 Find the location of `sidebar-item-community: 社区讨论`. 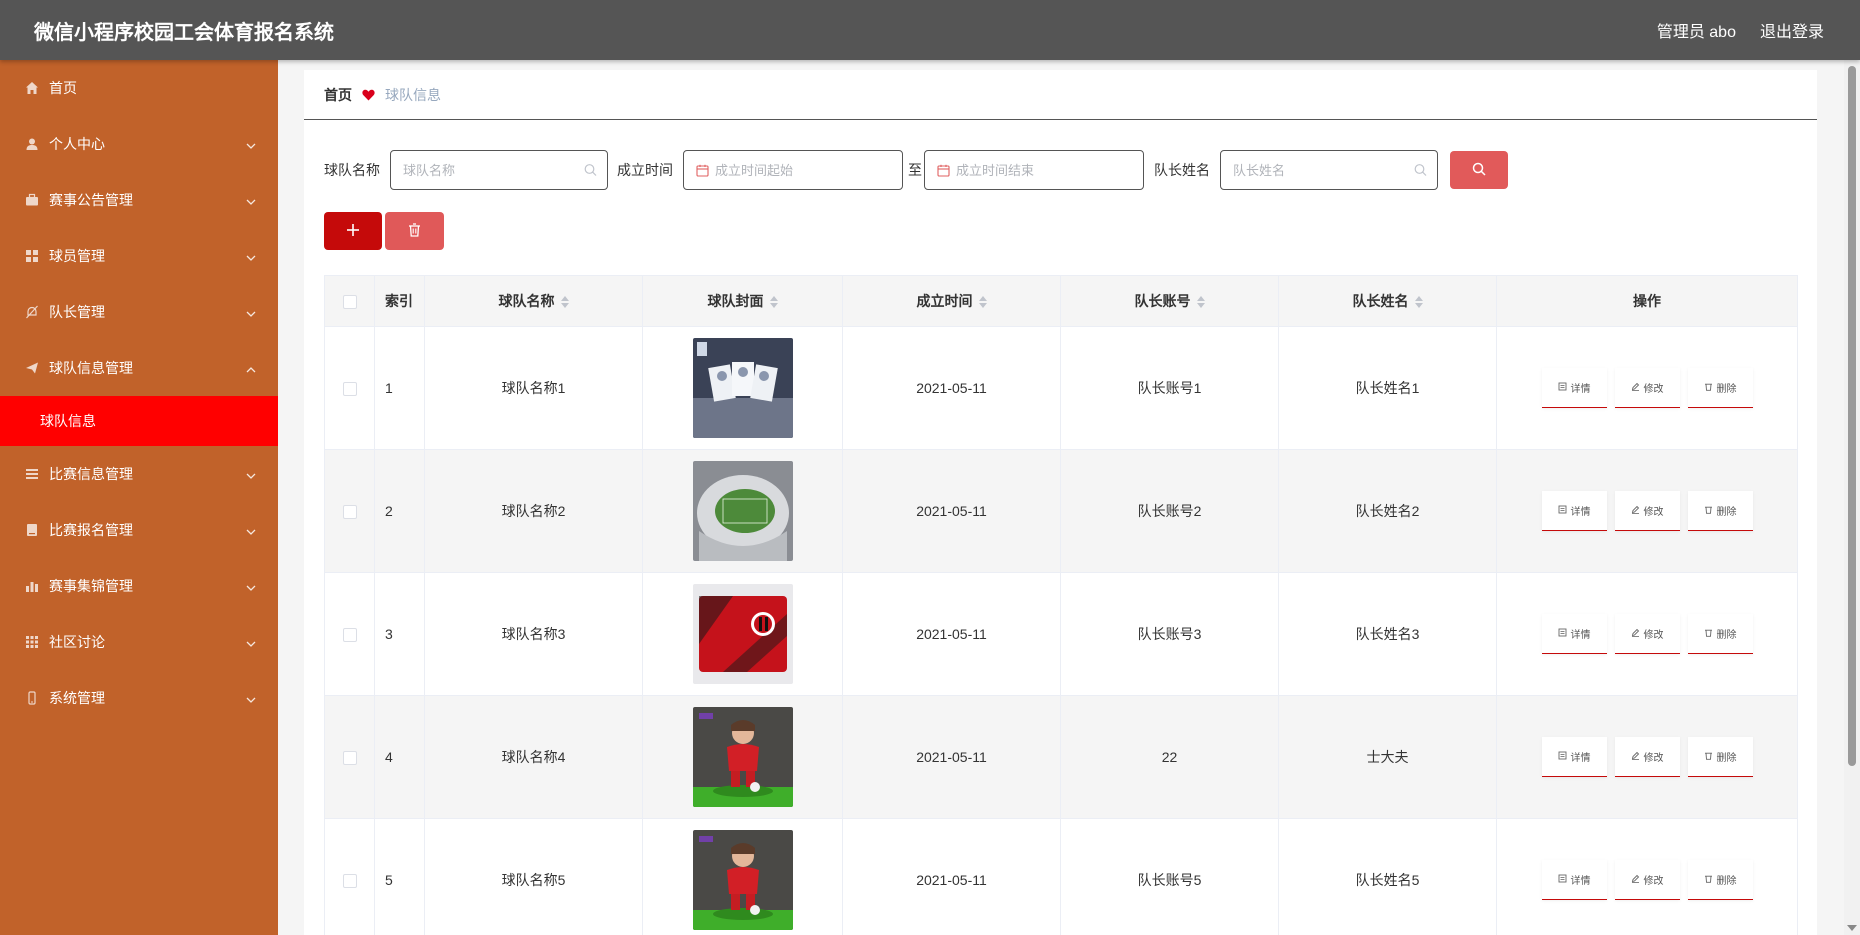

sidebar-item-community: 社区讨论 is located at coordinates (139, 642).